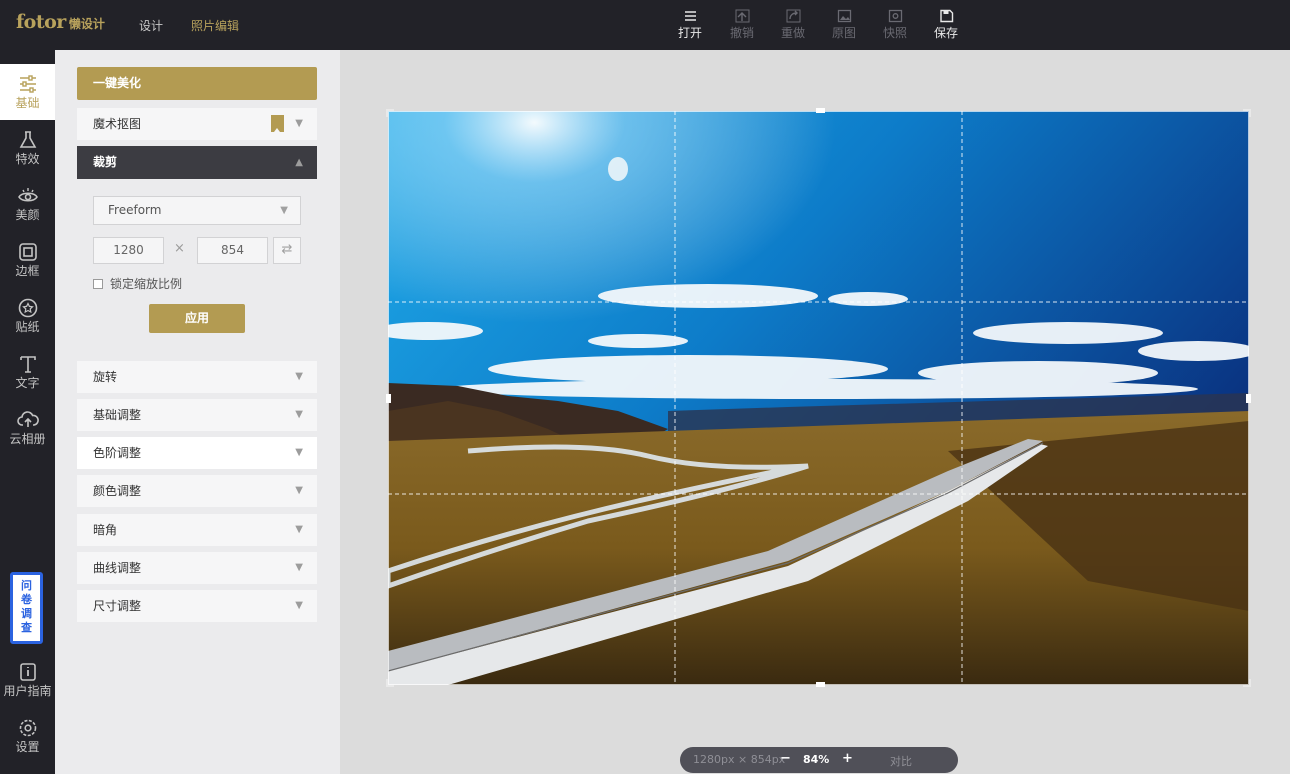  What do you see at coordinates (146, 284) in the screenshot?
I see `lock-ratio-label: 锁定缩放比例` at bounding box center [146, 284].